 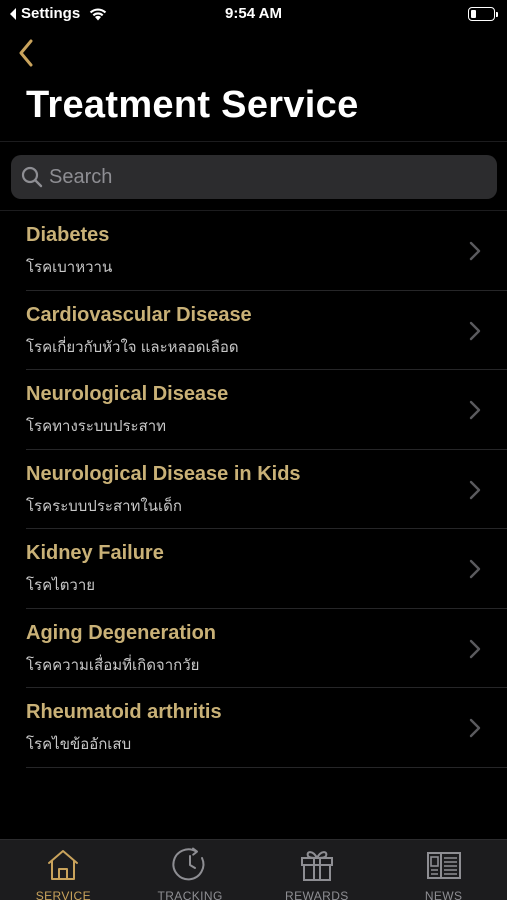 I want to click on service-list-item: Diabetes โรคเบาหวาน, so click(x=253, y=251).